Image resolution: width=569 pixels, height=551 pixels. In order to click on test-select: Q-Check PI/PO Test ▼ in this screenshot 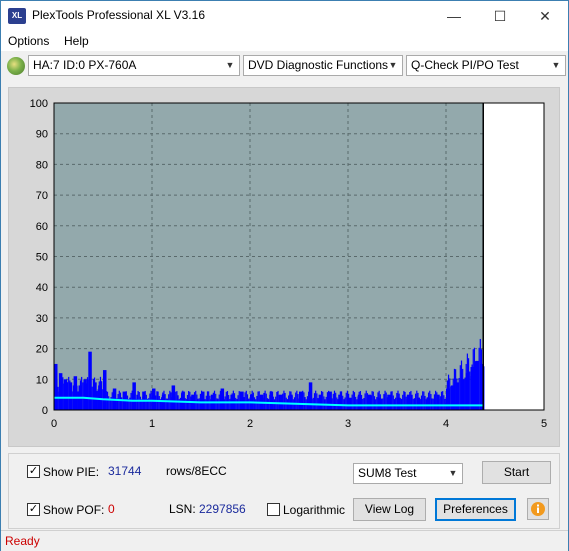, I will do `click(486, 65)`.